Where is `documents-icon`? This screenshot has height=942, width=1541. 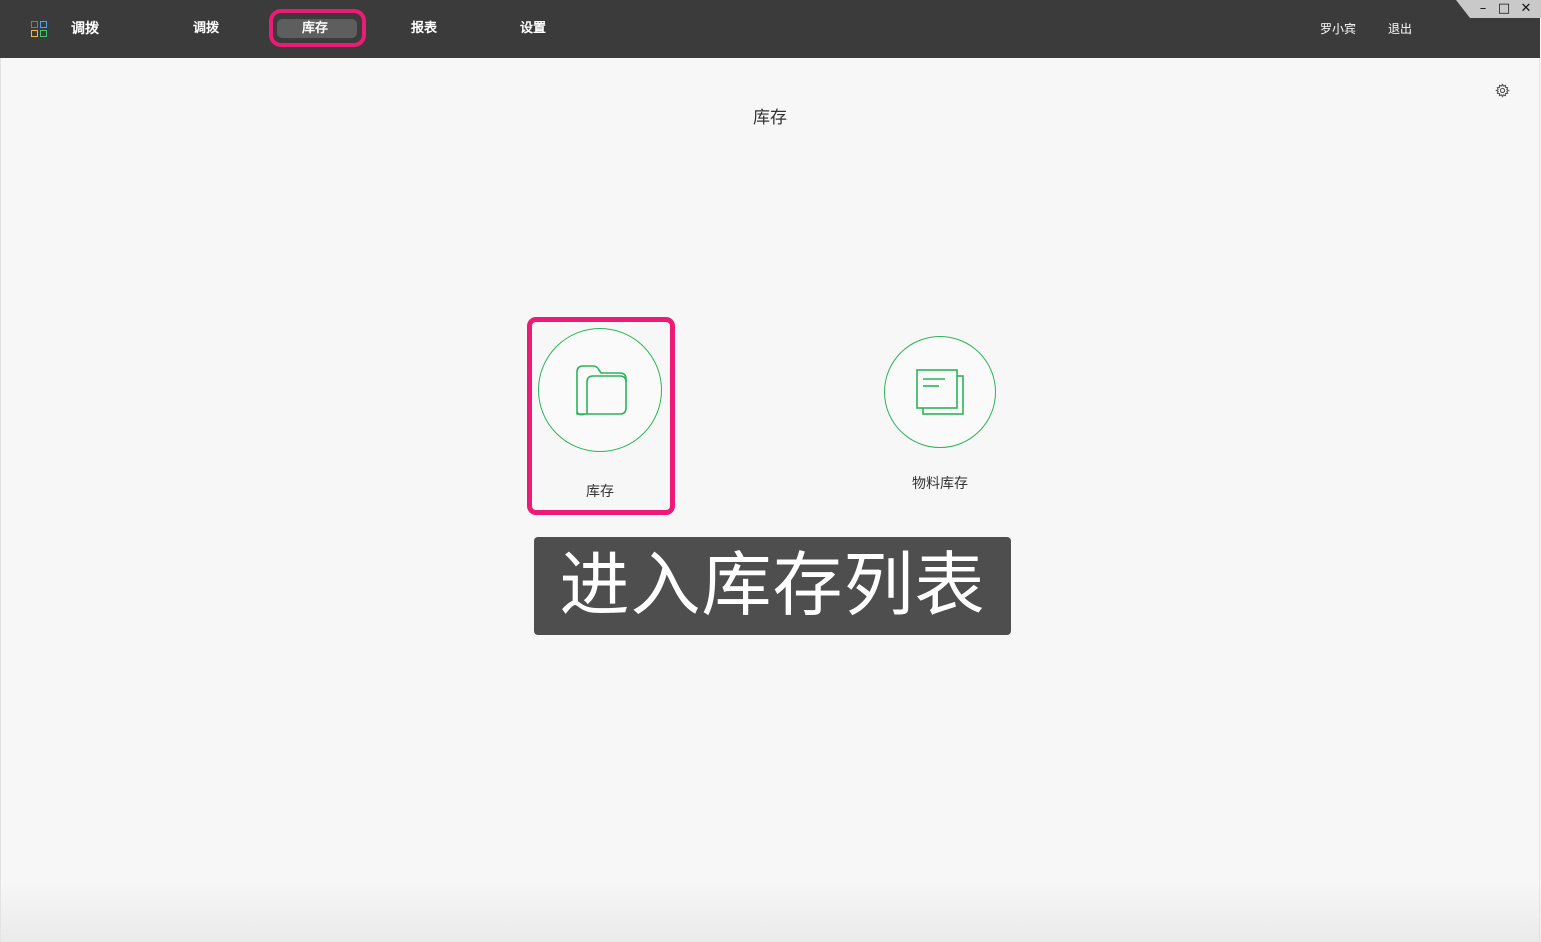 documents-icon is located at coordinates (940, 392).